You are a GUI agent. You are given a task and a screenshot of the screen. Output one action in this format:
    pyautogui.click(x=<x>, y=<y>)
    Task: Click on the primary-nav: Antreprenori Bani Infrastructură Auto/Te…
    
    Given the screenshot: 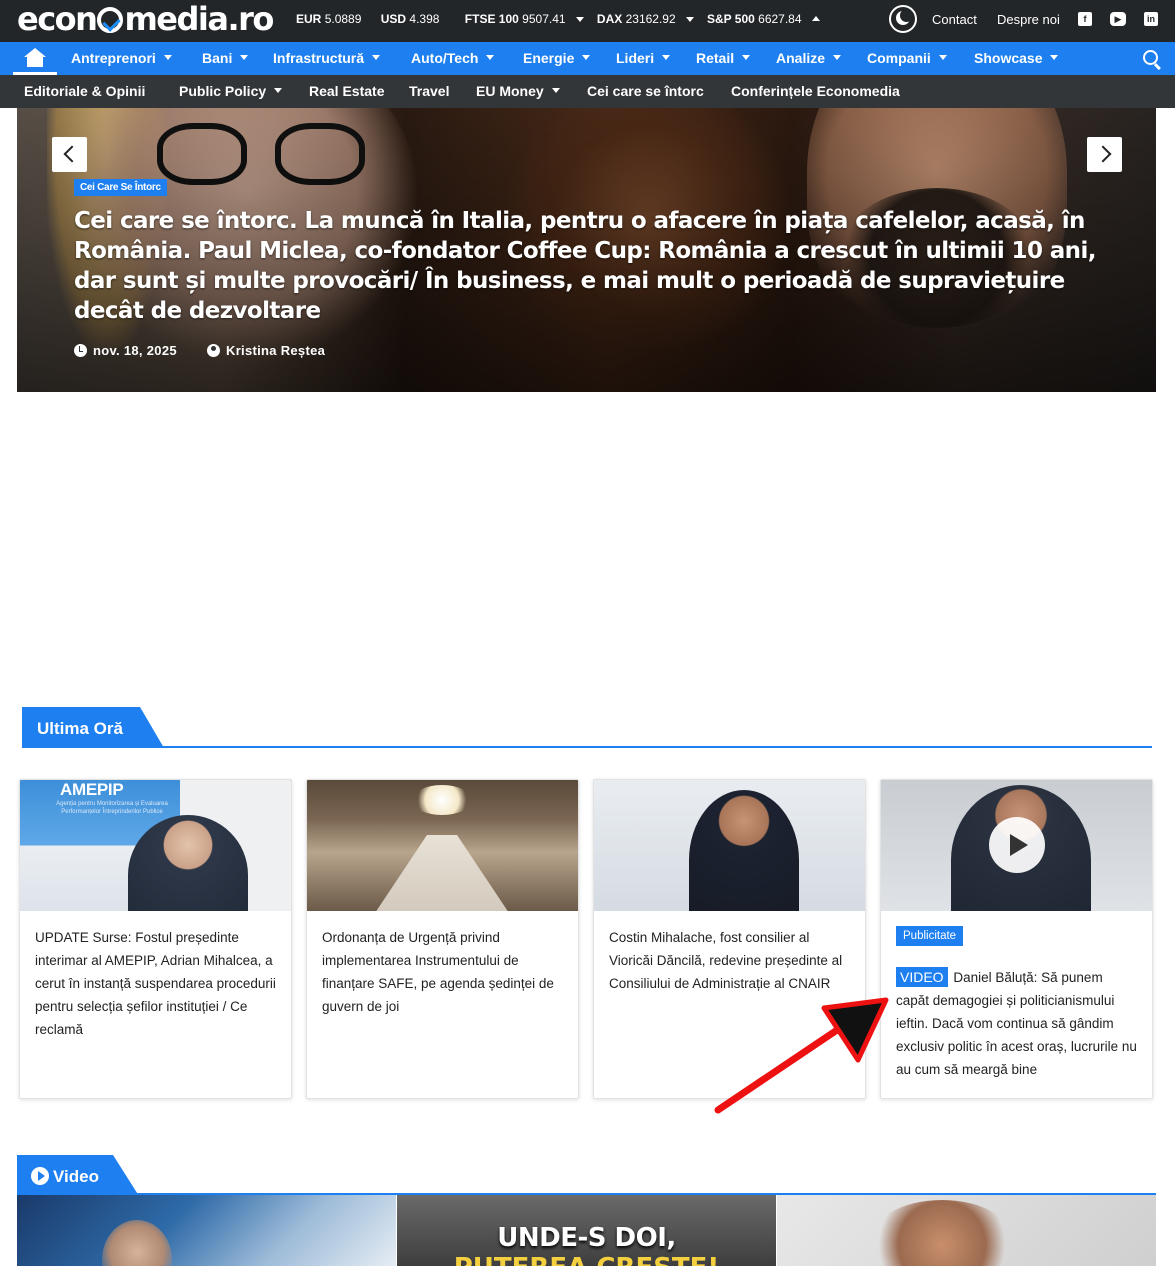 What is the action you would take?
    pyautogui.click(x=587, y=58)
    